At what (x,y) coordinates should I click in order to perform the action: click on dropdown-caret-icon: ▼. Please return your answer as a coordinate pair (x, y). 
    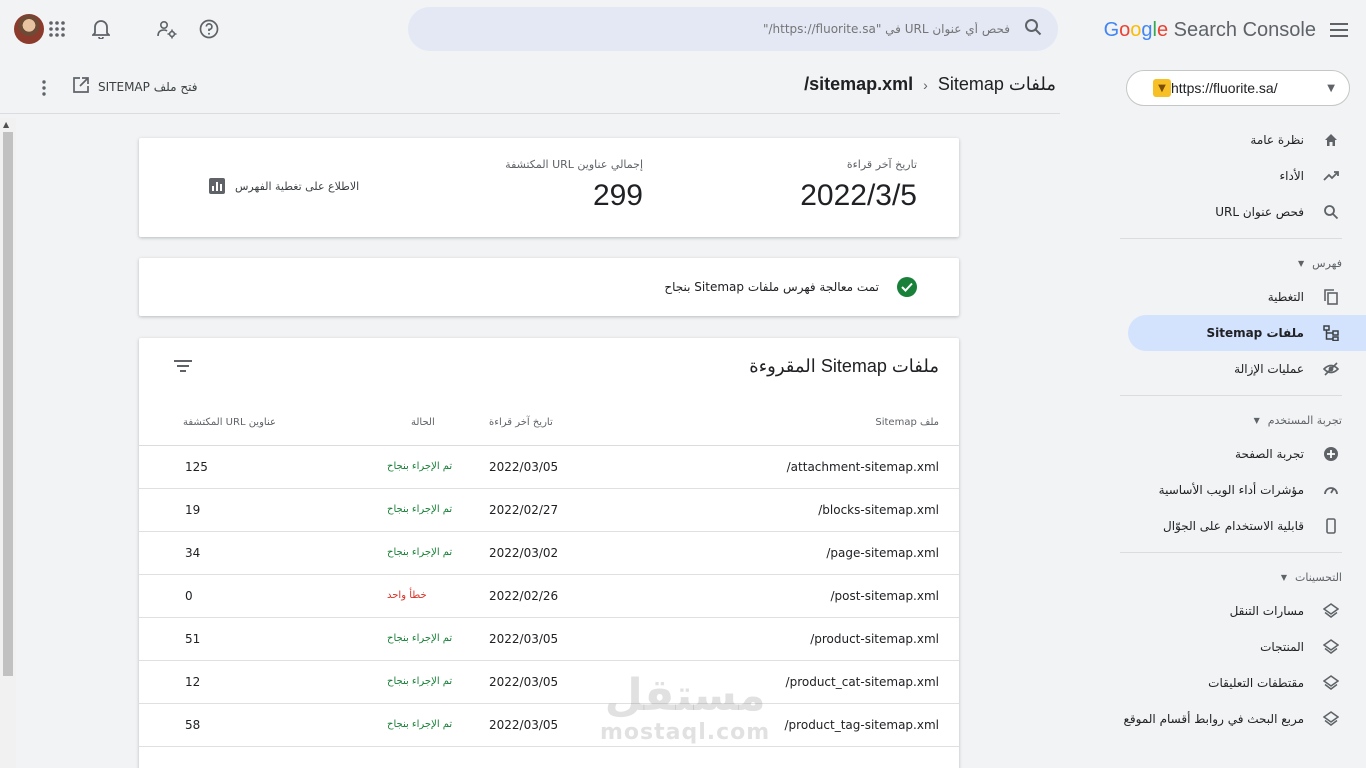
    Looking at the image, I should click on (1331, 88).